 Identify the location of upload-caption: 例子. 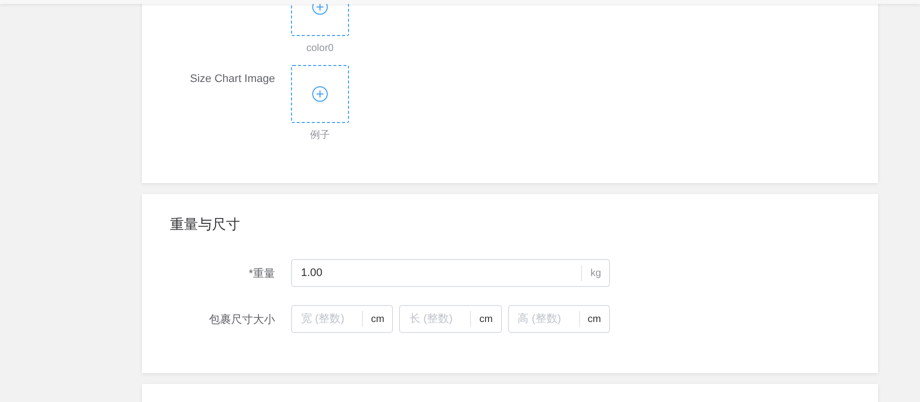
(320, 136).